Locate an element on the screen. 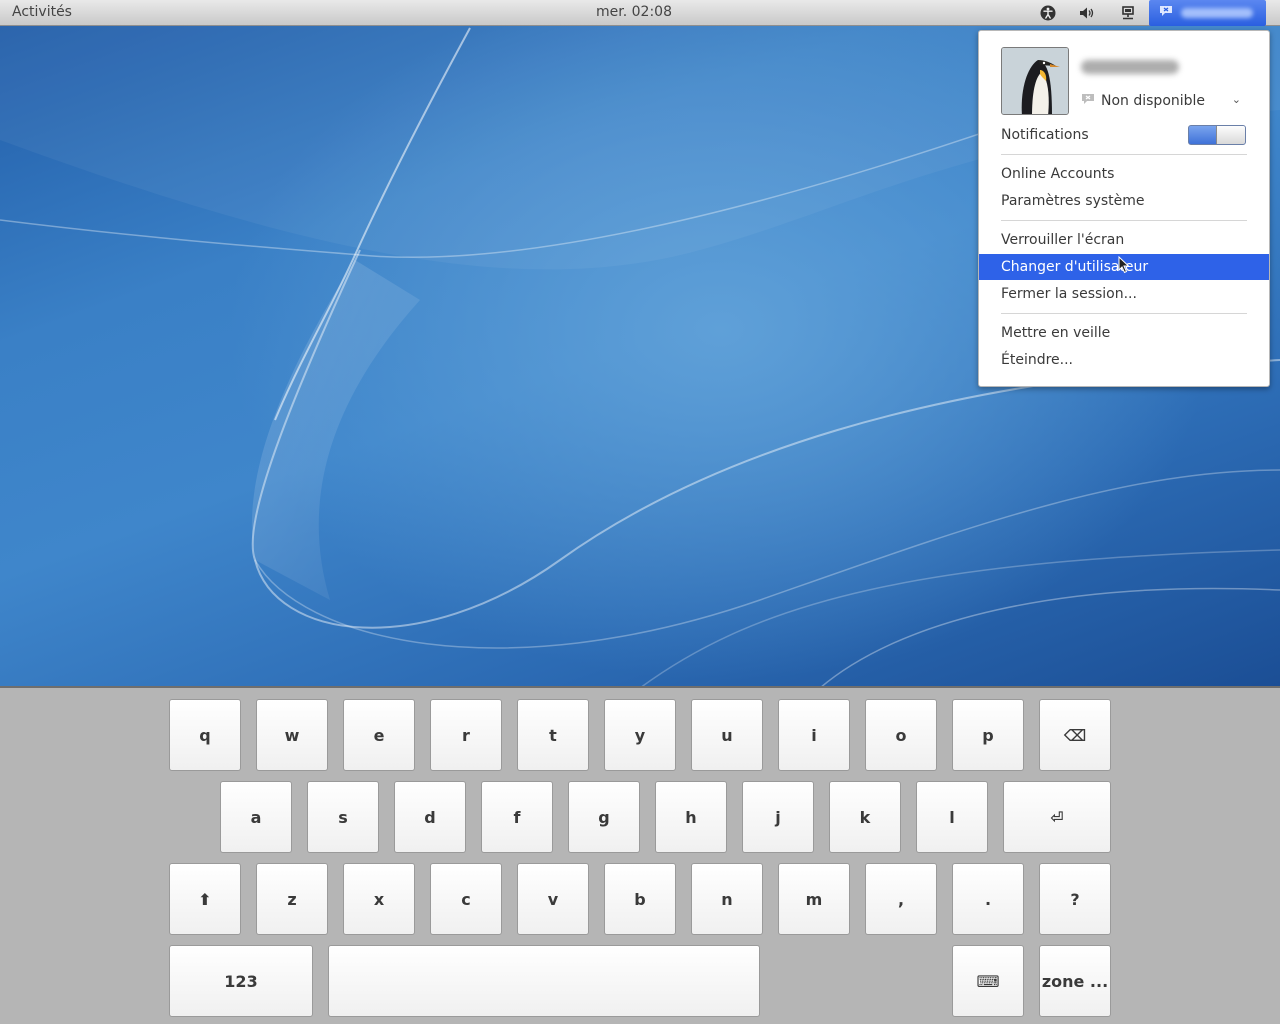 This screenshot has width=1280, height=1024. accessibility-icon is located at coordinates (1048, 13).